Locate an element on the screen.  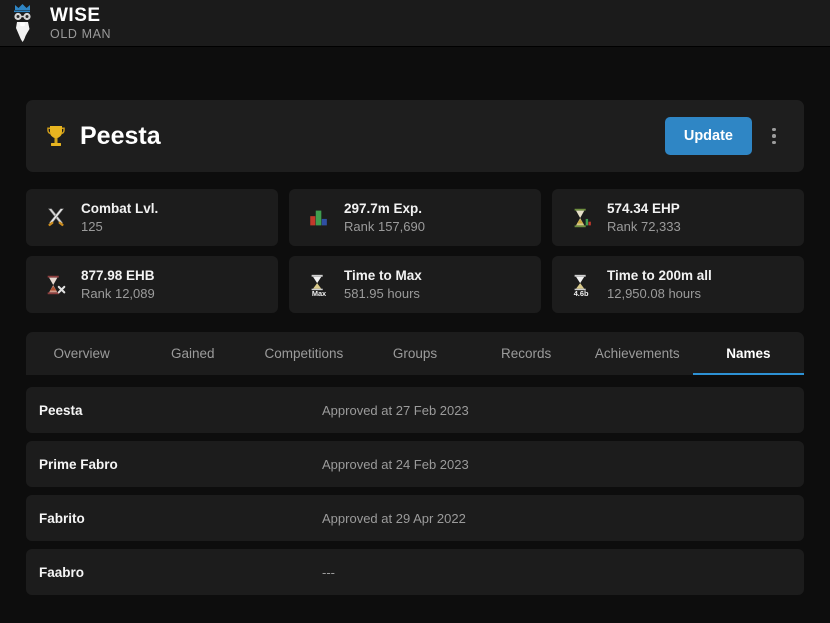
hourglass-max-icon: Max is located at coordinates (319, 285).